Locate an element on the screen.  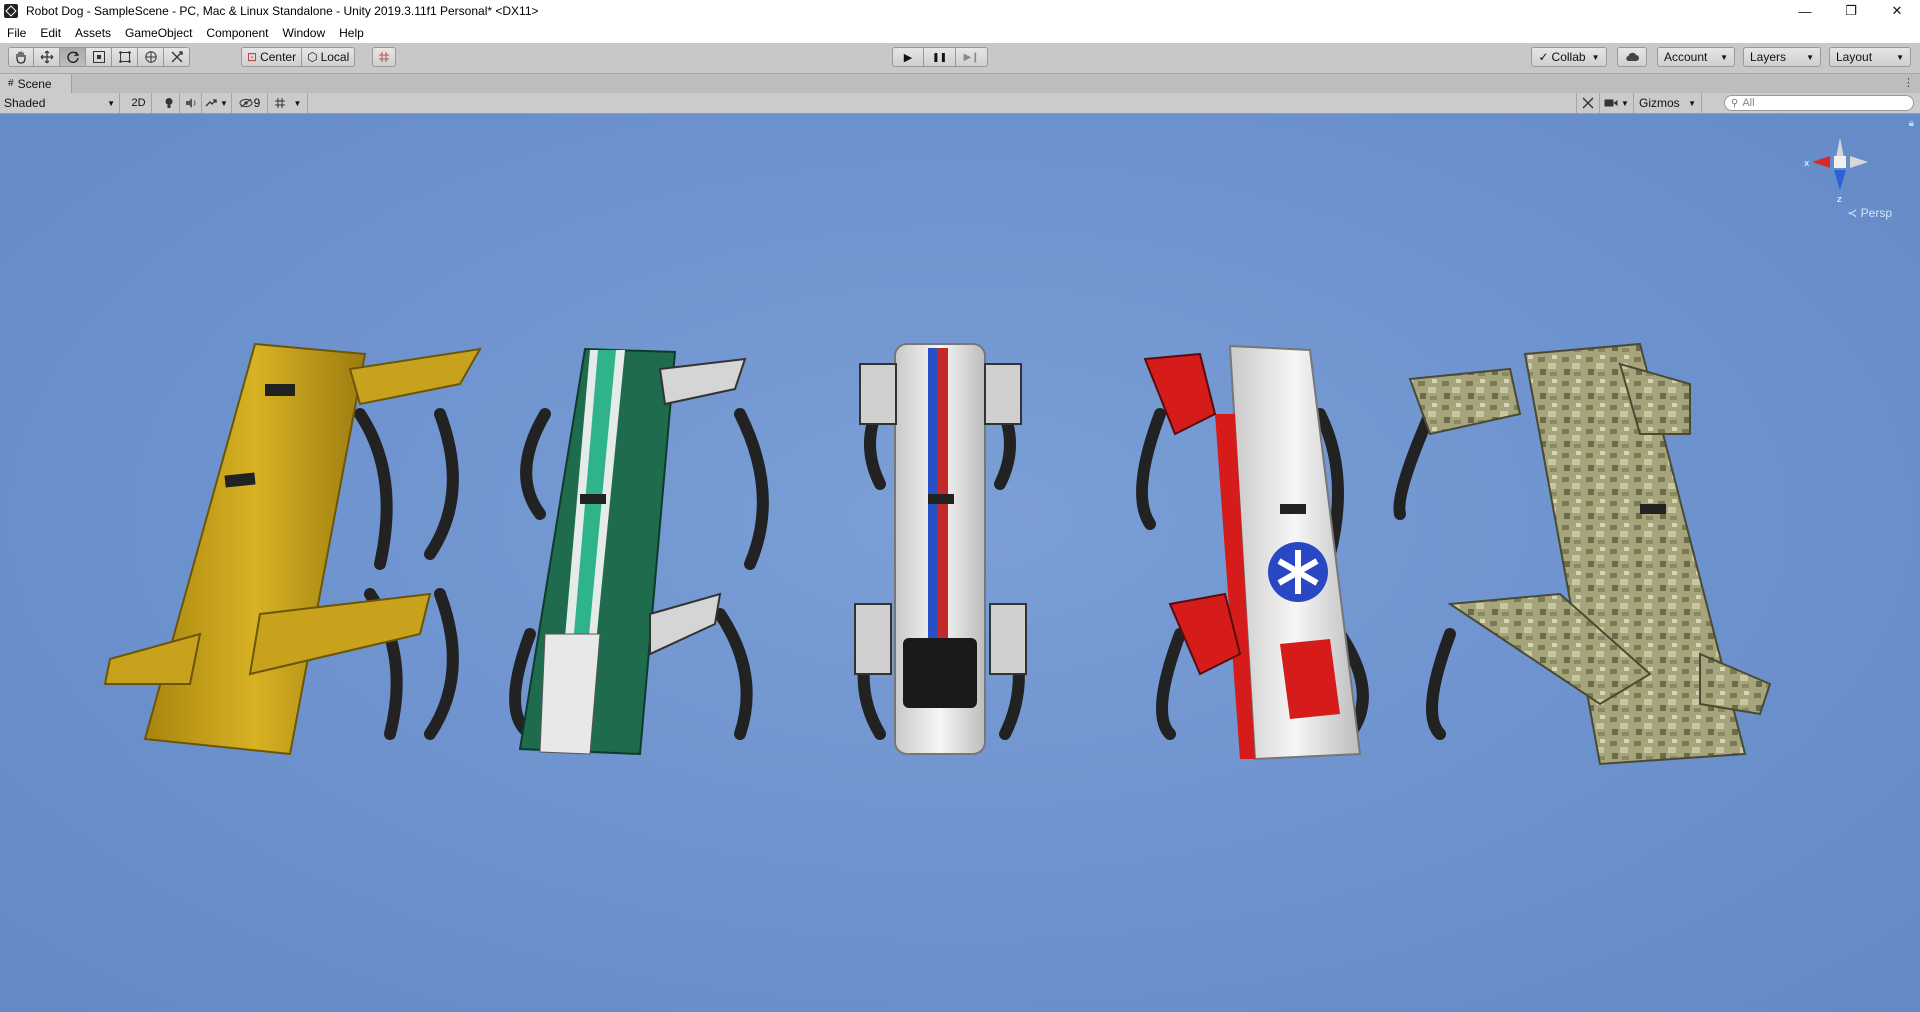
scene-icon: # is located at coordinates (11, 83).